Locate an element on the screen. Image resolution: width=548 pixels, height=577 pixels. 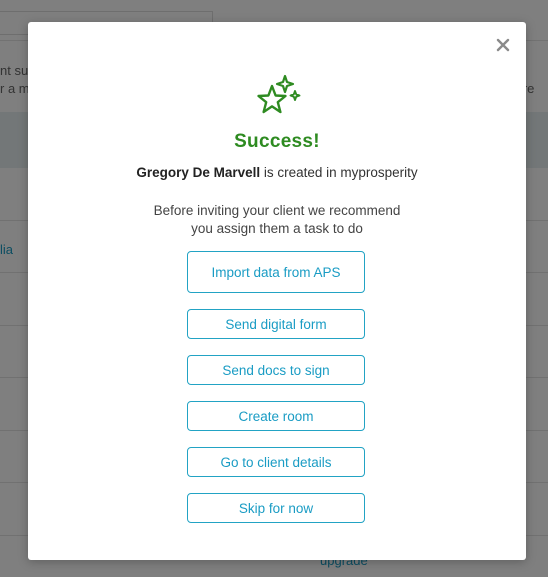
recommendation-line-2: you assign them a task to do is located at coordinates (277, 228).